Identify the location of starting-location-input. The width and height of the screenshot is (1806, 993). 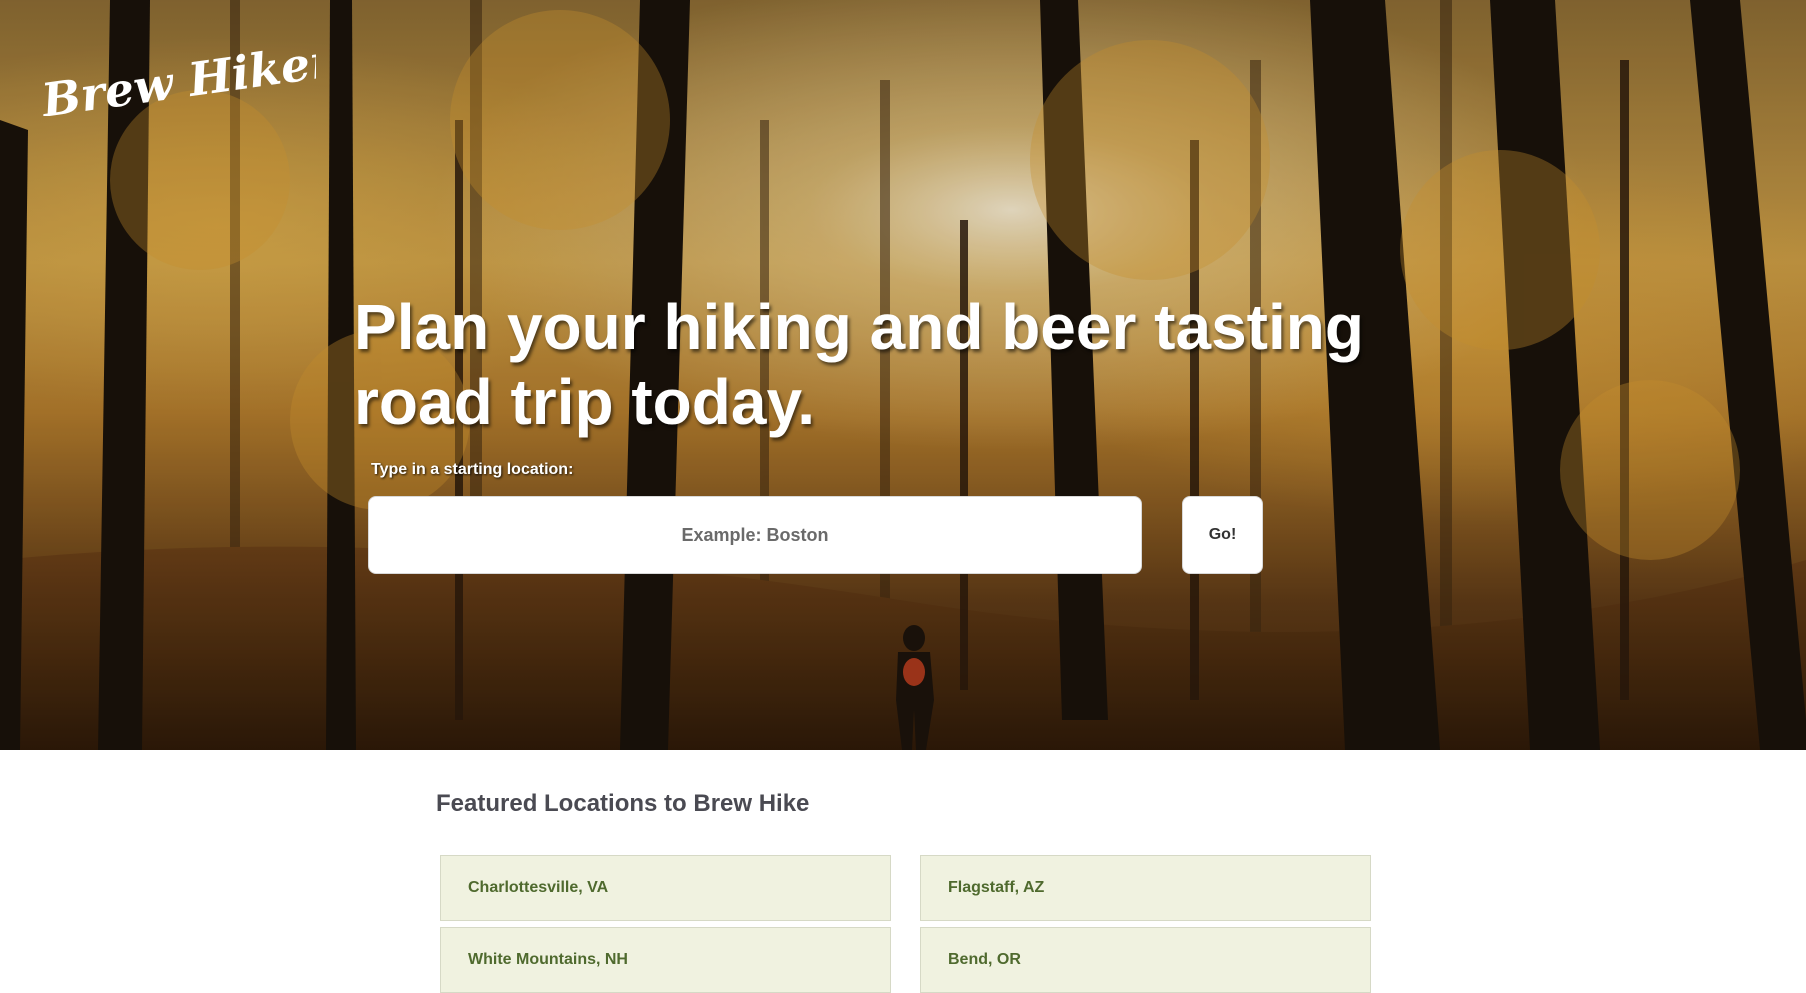
(755, 535).